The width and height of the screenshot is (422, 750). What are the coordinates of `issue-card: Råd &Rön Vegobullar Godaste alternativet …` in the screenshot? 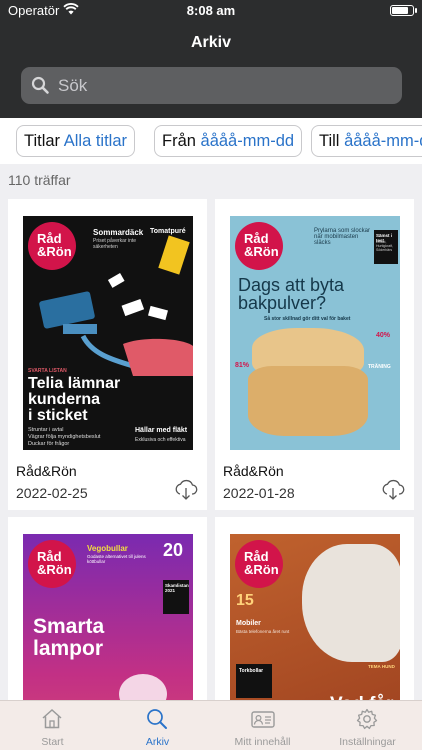 It's located at (107, 633).